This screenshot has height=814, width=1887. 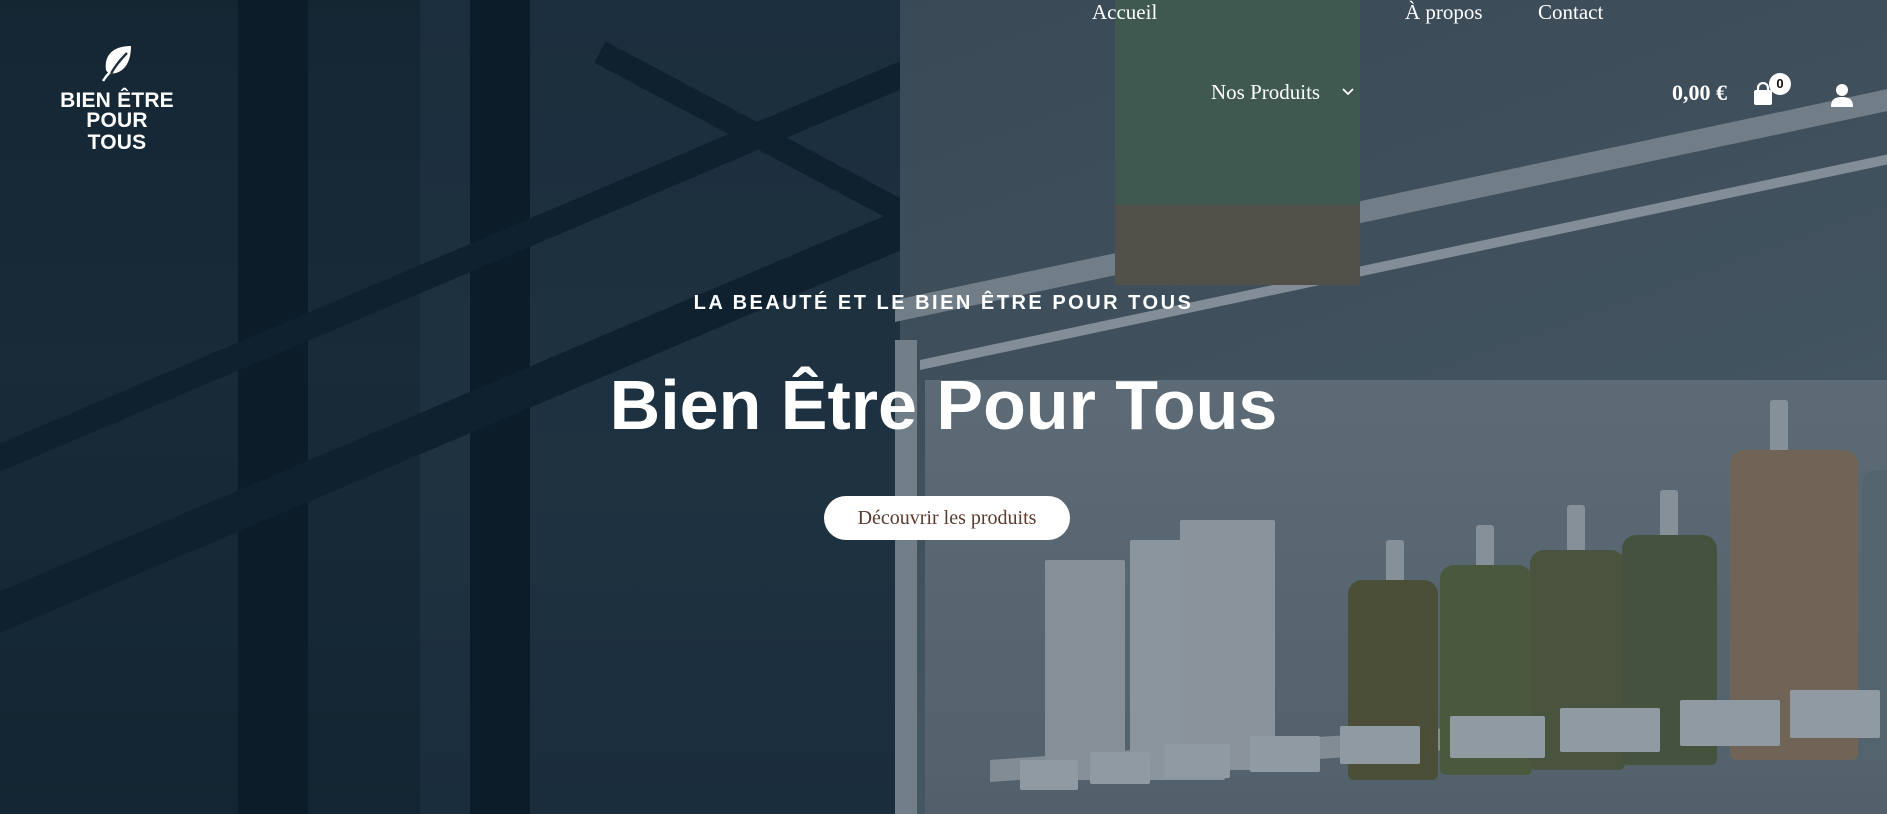 What do you see at coordinates (1842, 95) in the screenshot?
I see `user-icon` at bounding box center [1842, 95].